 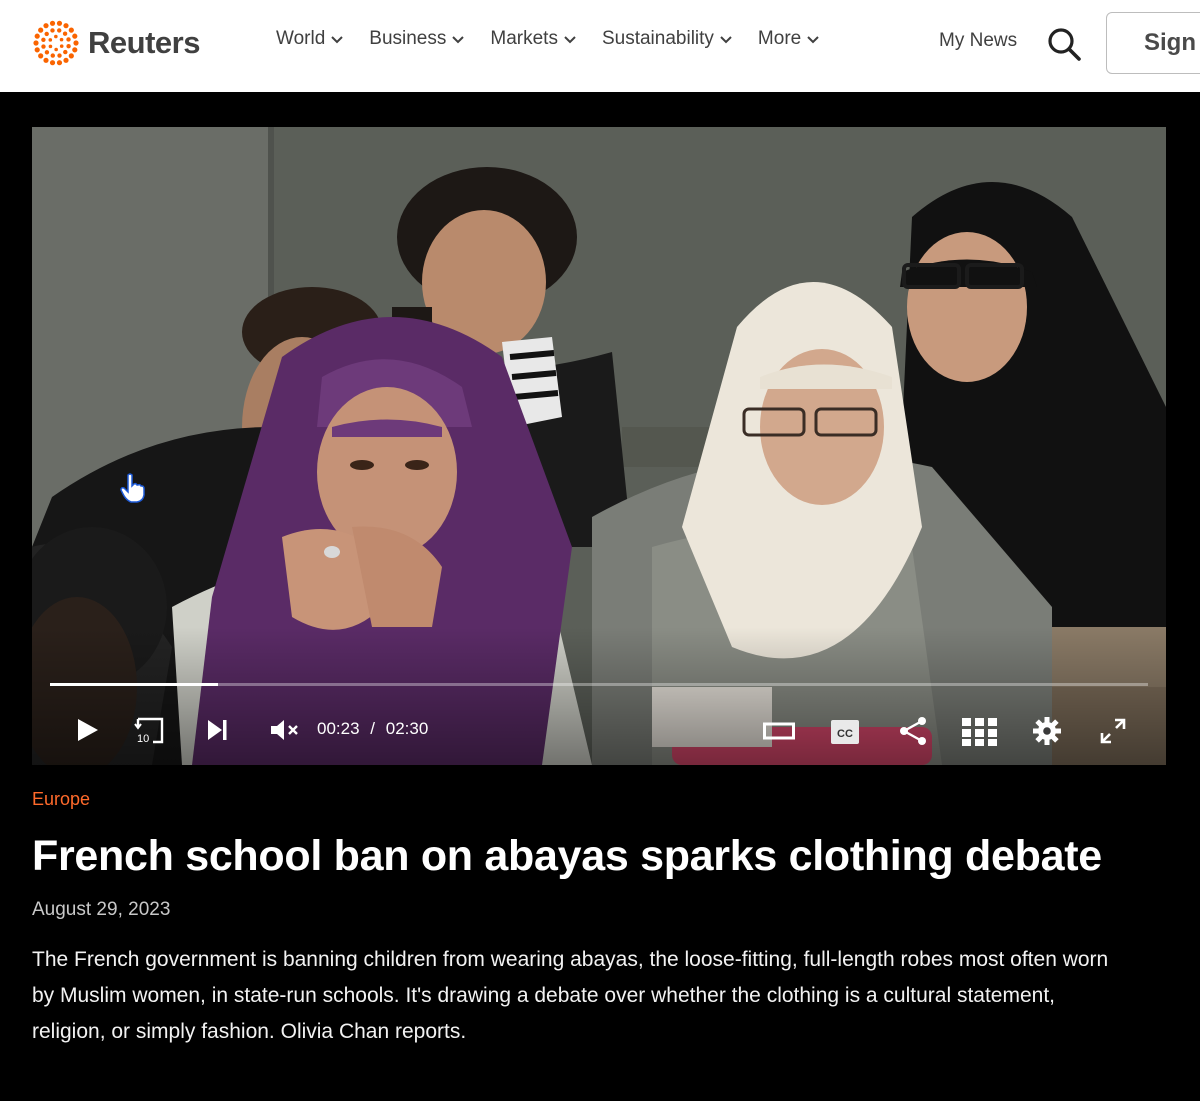 I want to click on mute-icon, so click(x=284, y=730).